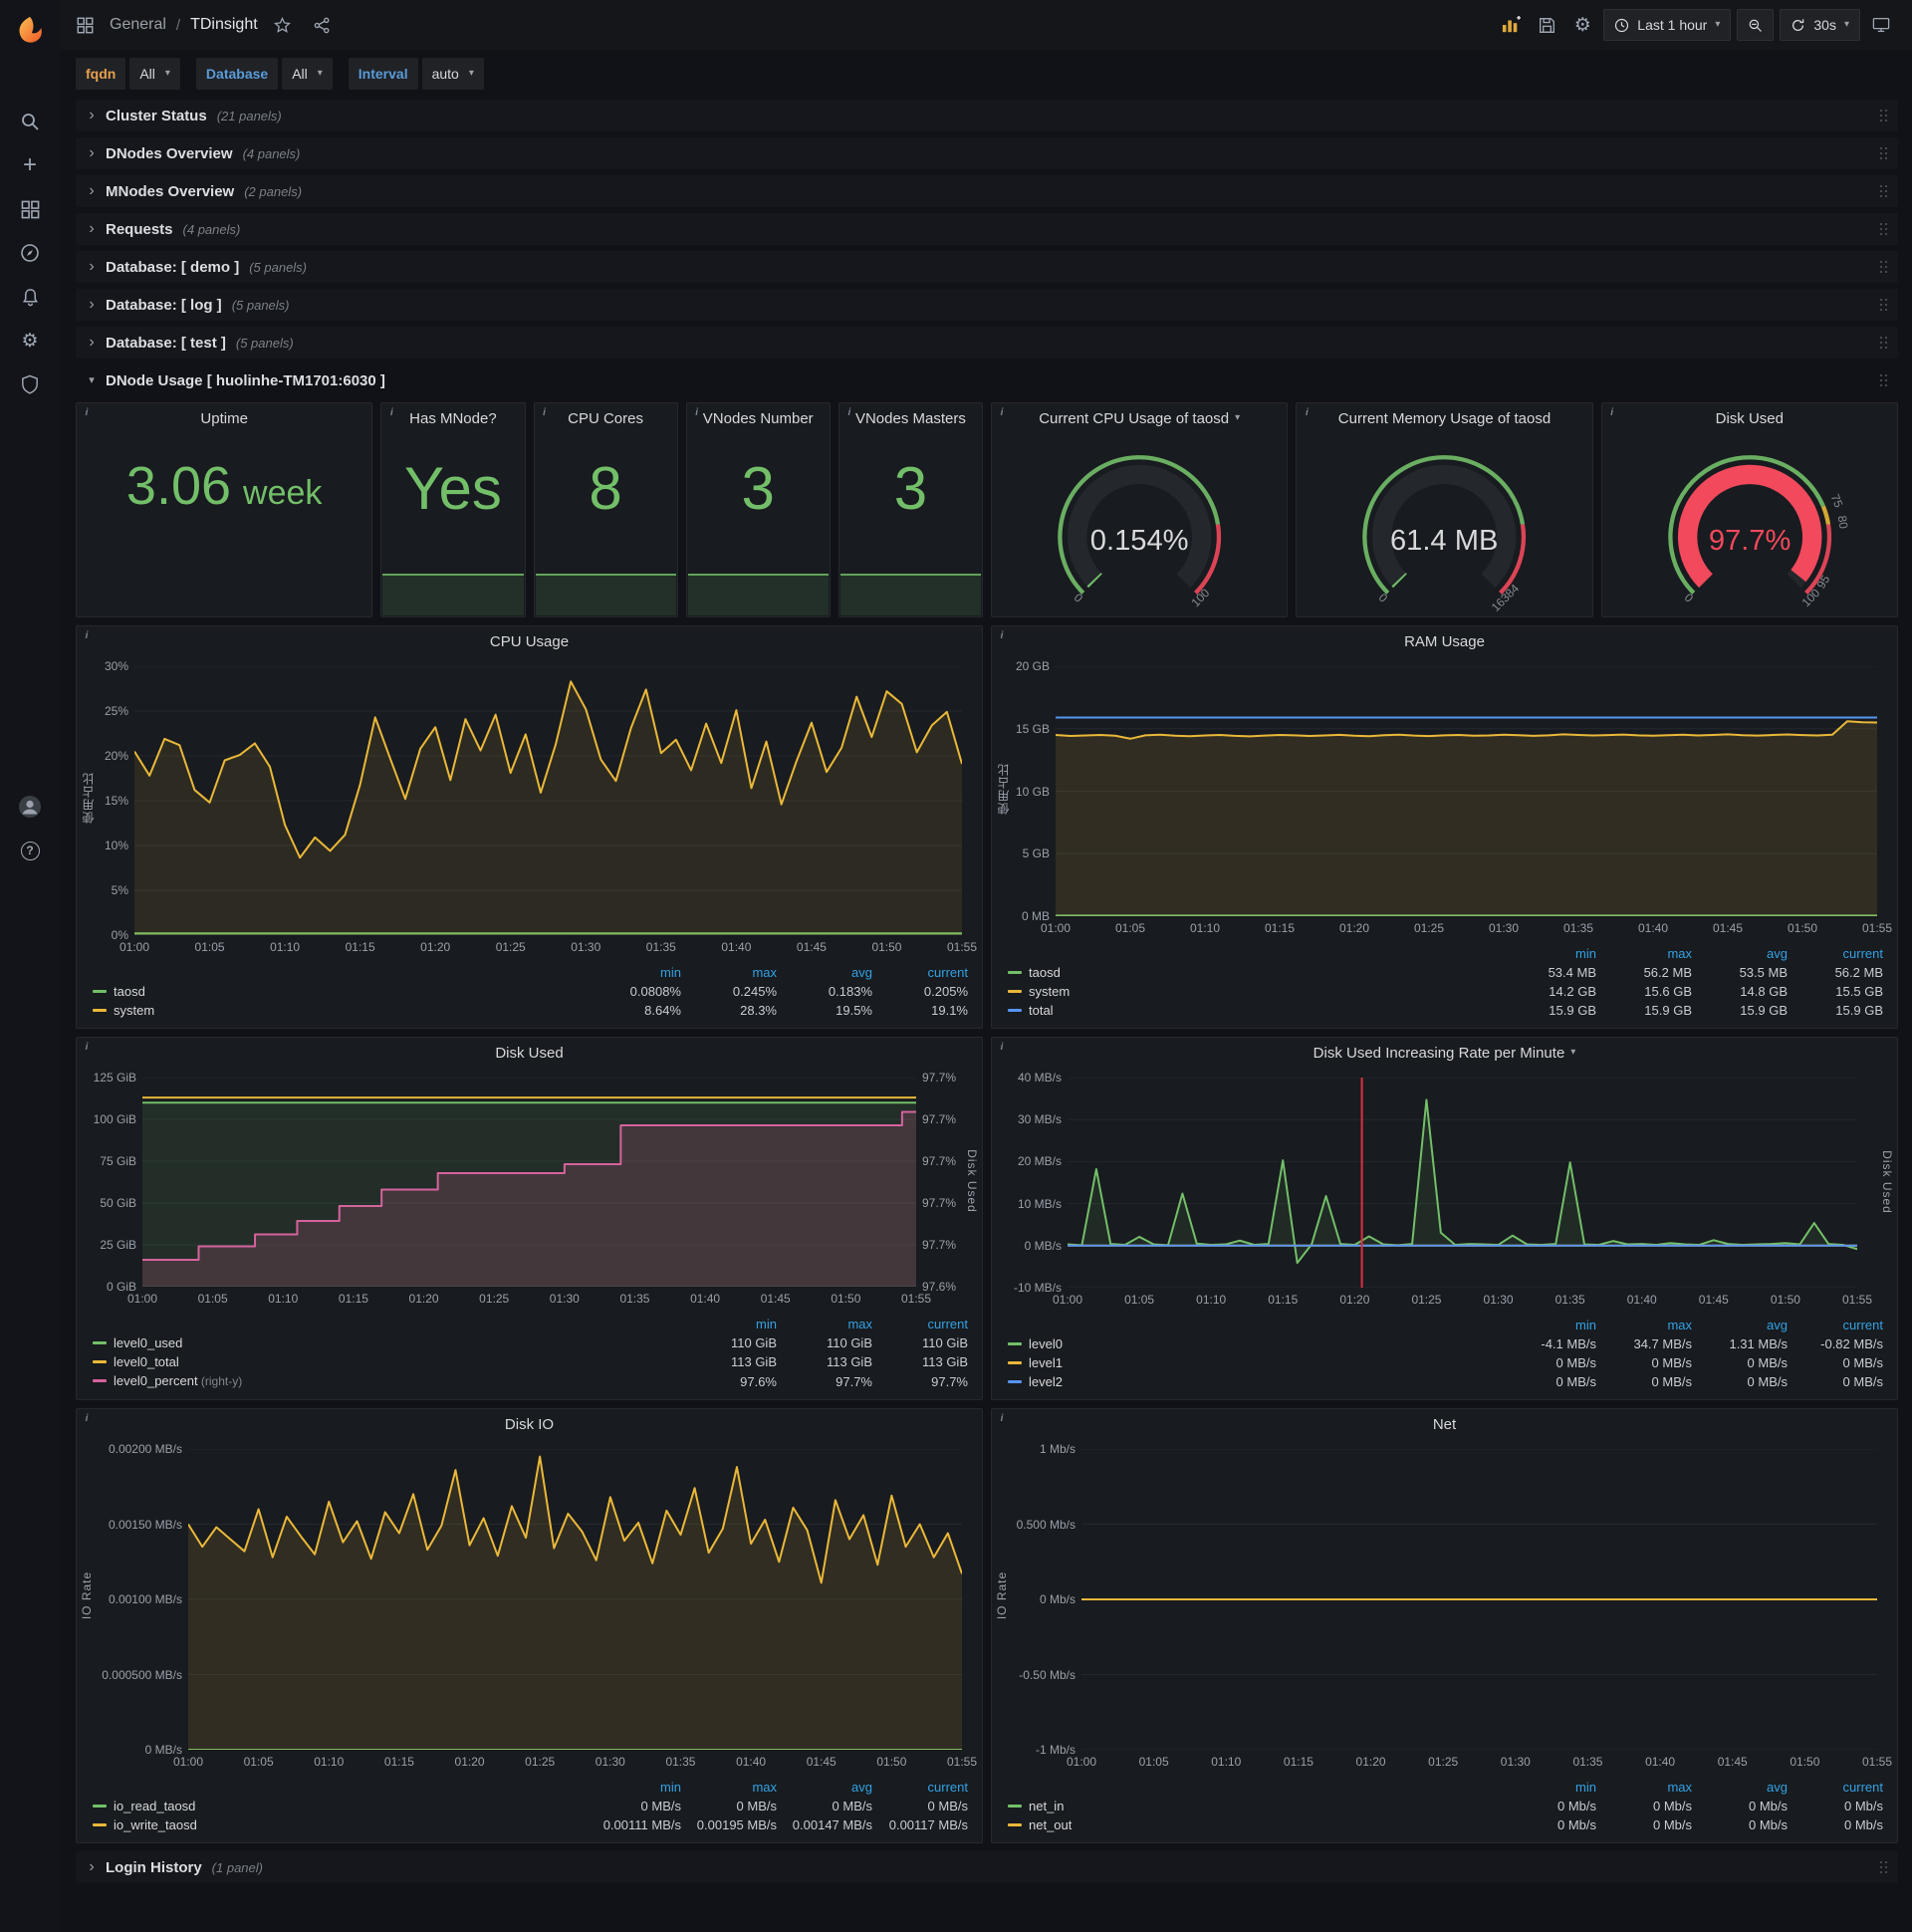 Image resolution: width=1912 pixels, height=1932 pixels. What do you see at coordinates (339, 1011) in the screenshot?
I see `legend-series-name: system` at bounding box center [339, 1011].